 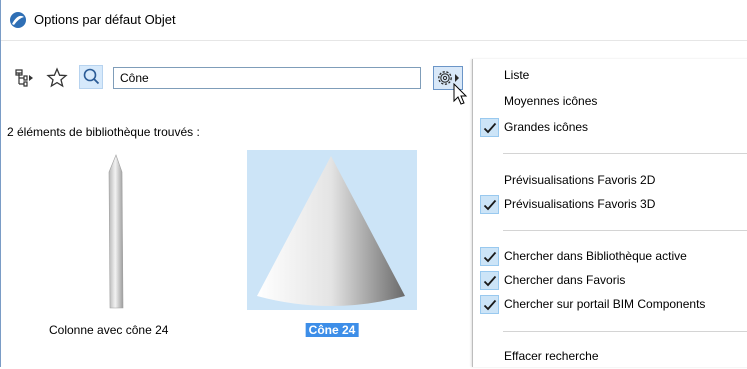 I want to click on menu-item-moyennes-icones: Moyennes icônes, so click(x=610, y=102).